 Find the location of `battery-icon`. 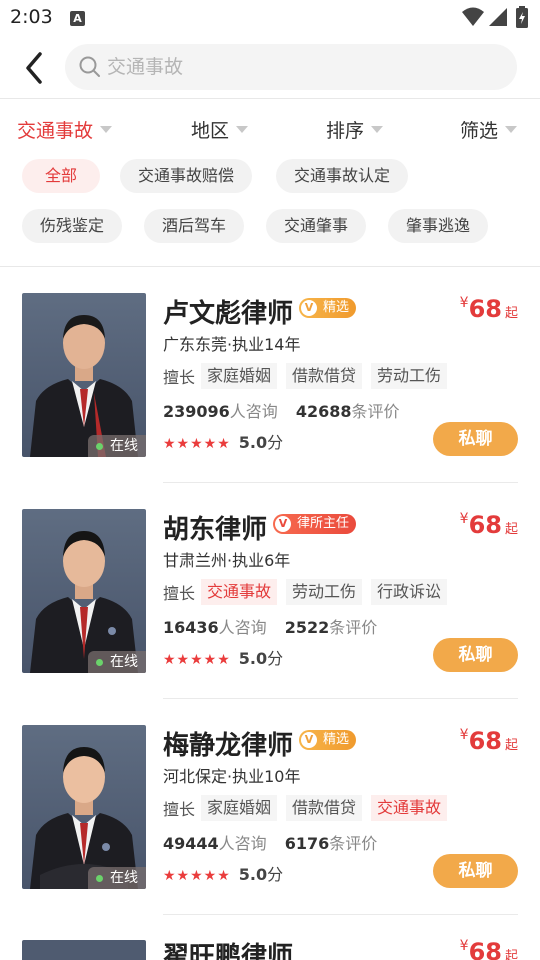

battery-icon is located at coordinates (522, 17).